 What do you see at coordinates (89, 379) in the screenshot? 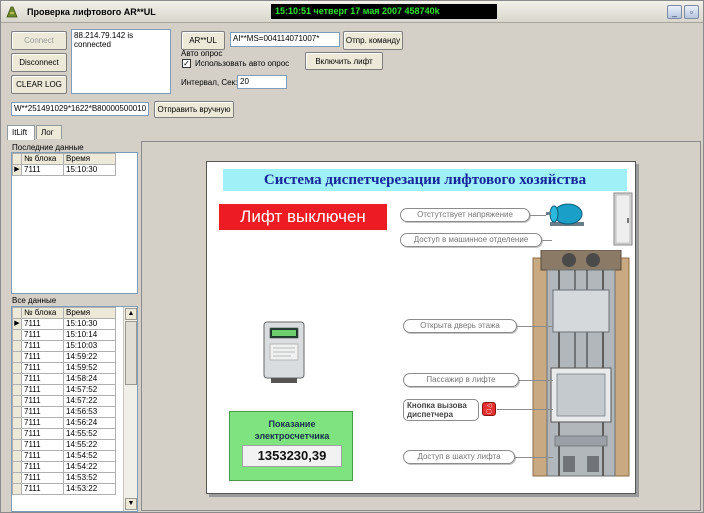
I see `table-cell: 14:58:24` at bounding box center [89, 379].